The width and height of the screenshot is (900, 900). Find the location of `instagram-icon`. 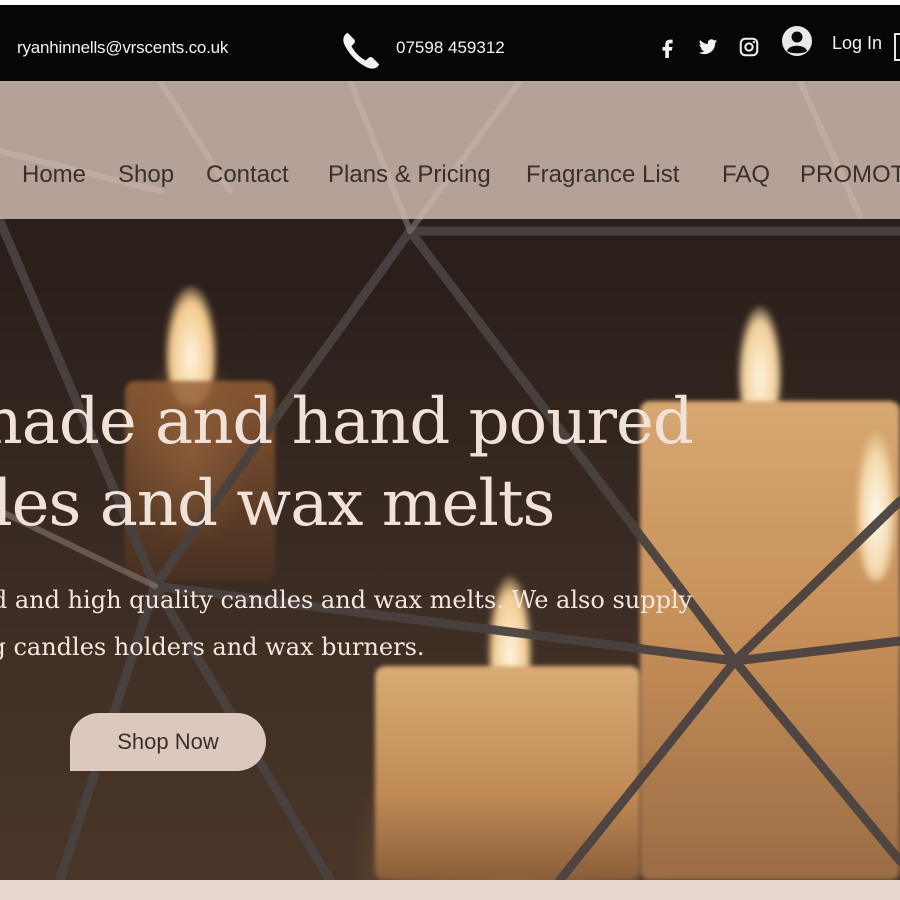

instagram-icon is located at coordinates (749, 47).